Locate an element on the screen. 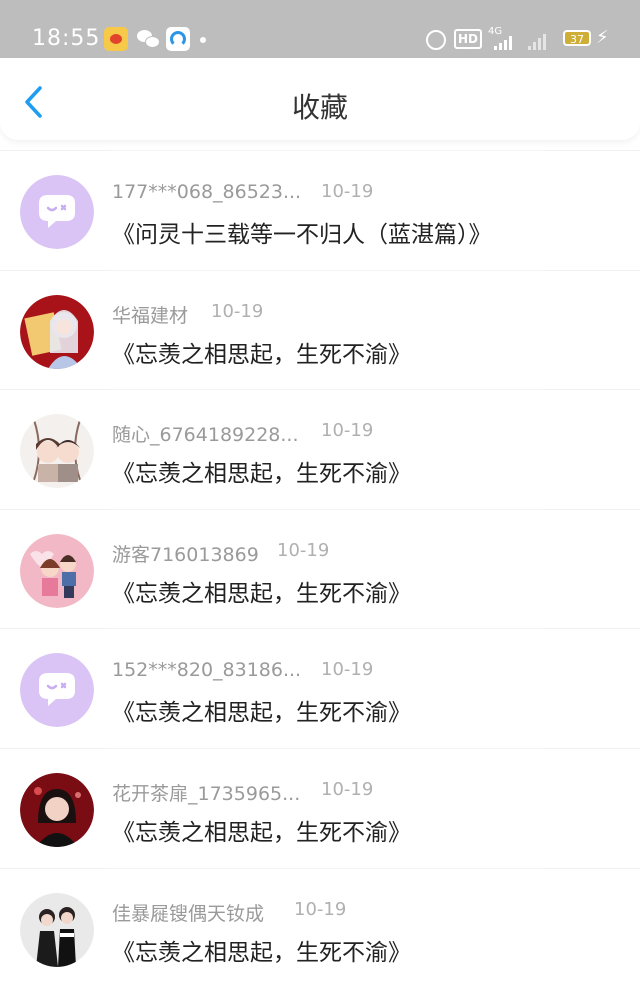  list-item: 花开茶扉_1735965... 10-19 《忘羡之相思起，生死不渝》 is located at coordinates (320, 807).